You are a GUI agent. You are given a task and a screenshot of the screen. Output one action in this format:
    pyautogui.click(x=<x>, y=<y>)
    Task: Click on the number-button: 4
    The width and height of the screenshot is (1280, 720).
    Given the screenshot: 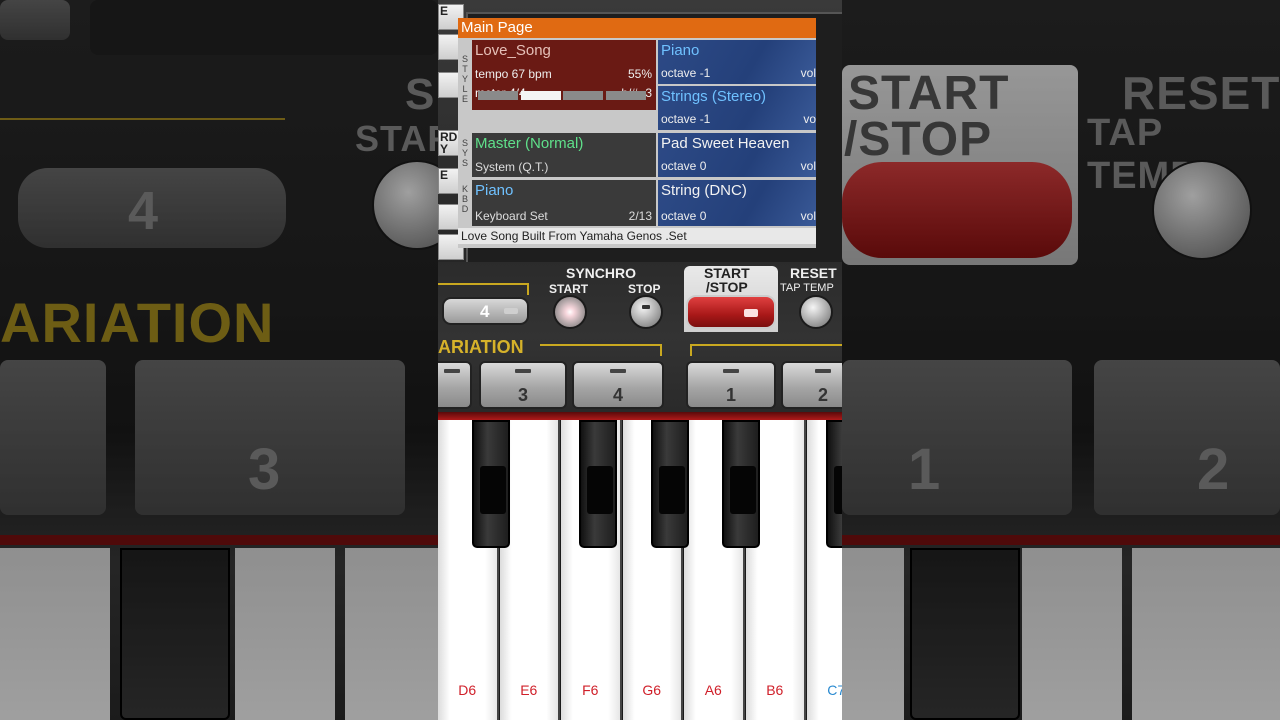 What is the action you would take?
    pyautogui.click(x=485, y=311)
    